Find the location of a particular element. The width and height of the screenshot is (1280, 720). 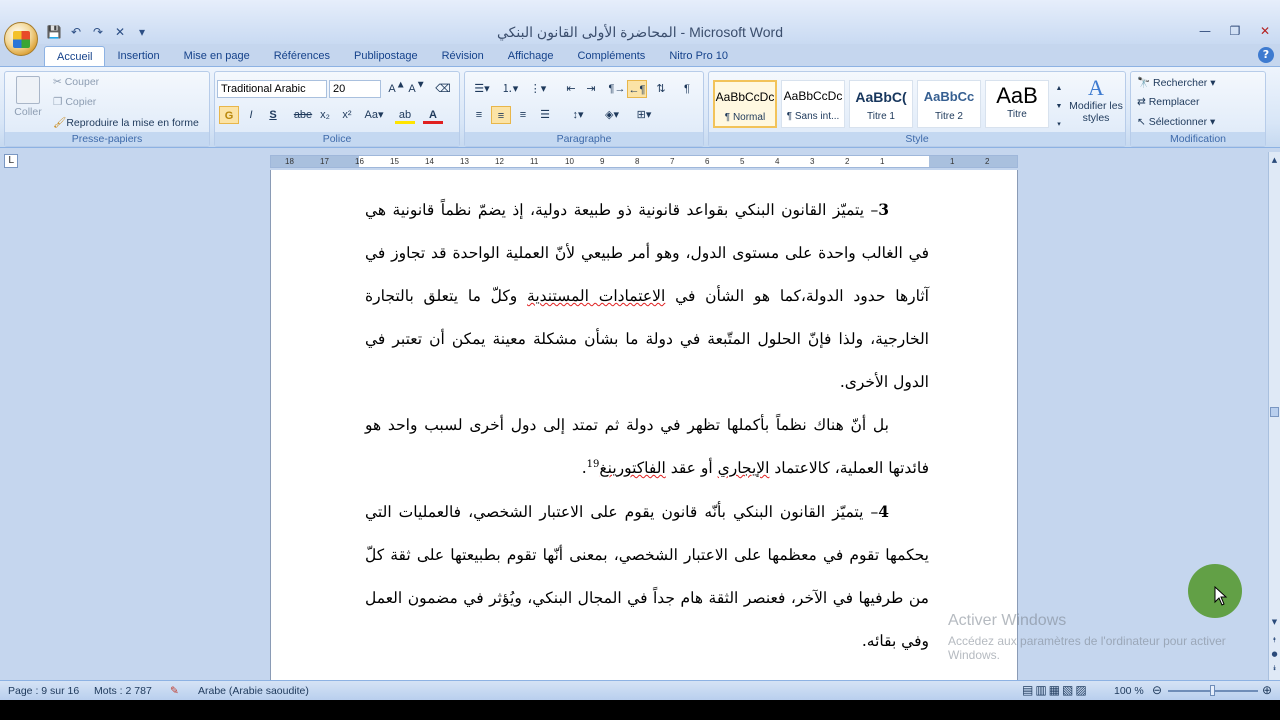

find-button: 🔭 Rechercher ▾ is located at coordinates (1176, 82).